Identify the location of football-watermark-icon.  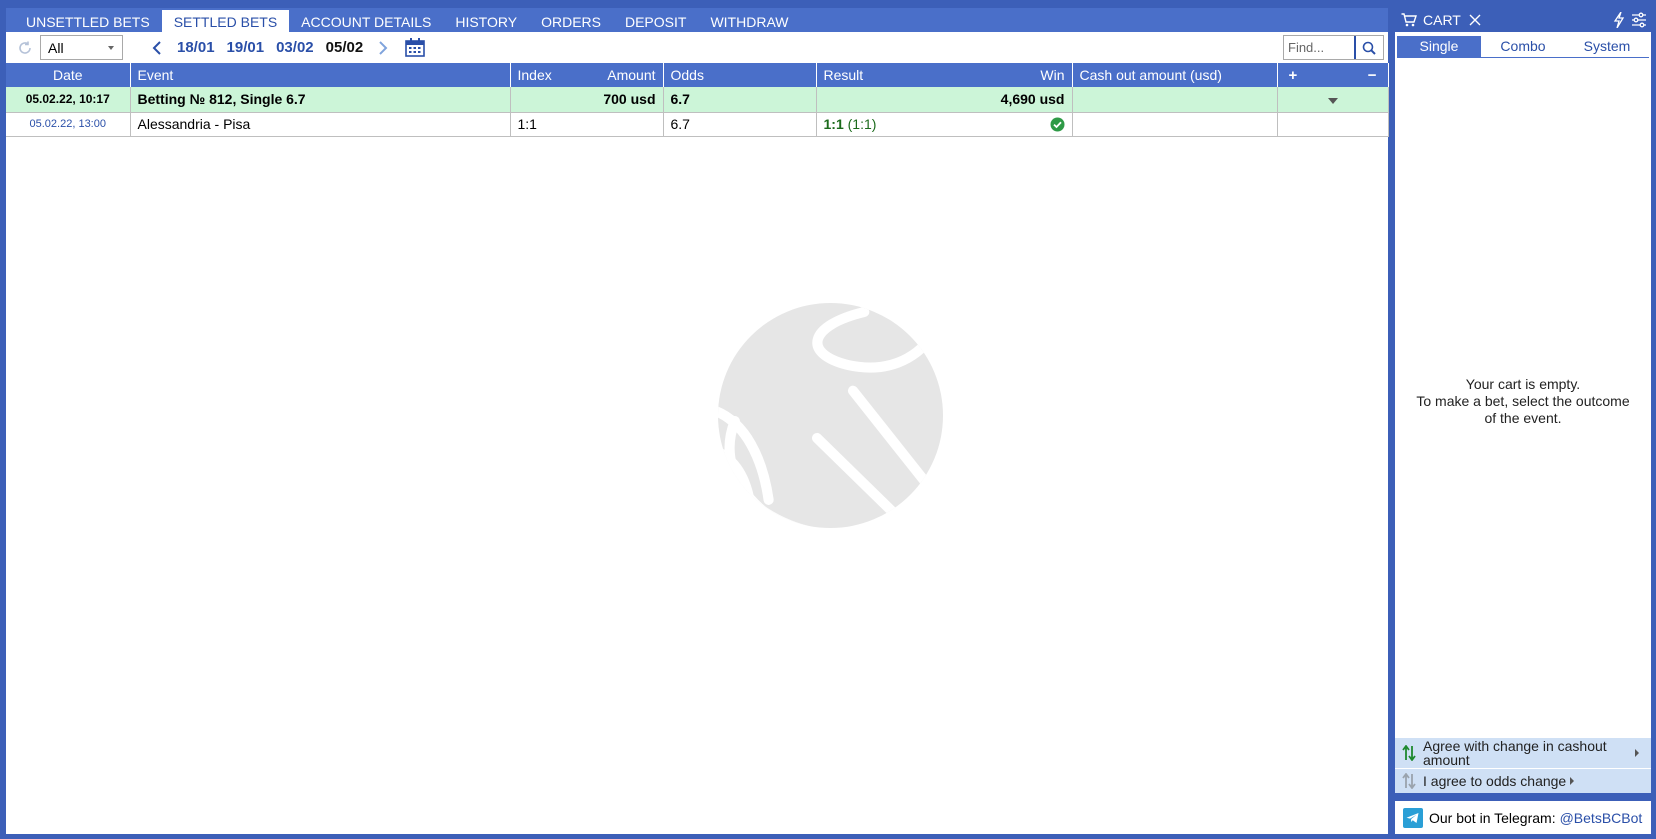
(830, 415).